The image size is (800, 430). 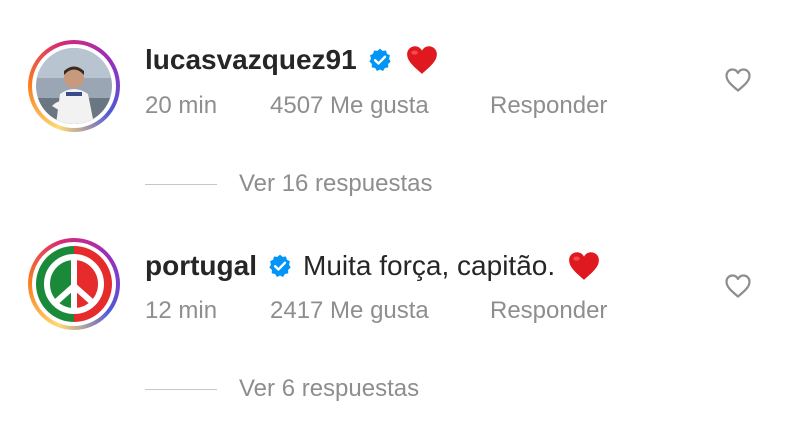 What do you see at coordinates (429, 265) in the screenshot?
I see `comment-text: Muita força, capitão.` at bounding box center [429, 265].